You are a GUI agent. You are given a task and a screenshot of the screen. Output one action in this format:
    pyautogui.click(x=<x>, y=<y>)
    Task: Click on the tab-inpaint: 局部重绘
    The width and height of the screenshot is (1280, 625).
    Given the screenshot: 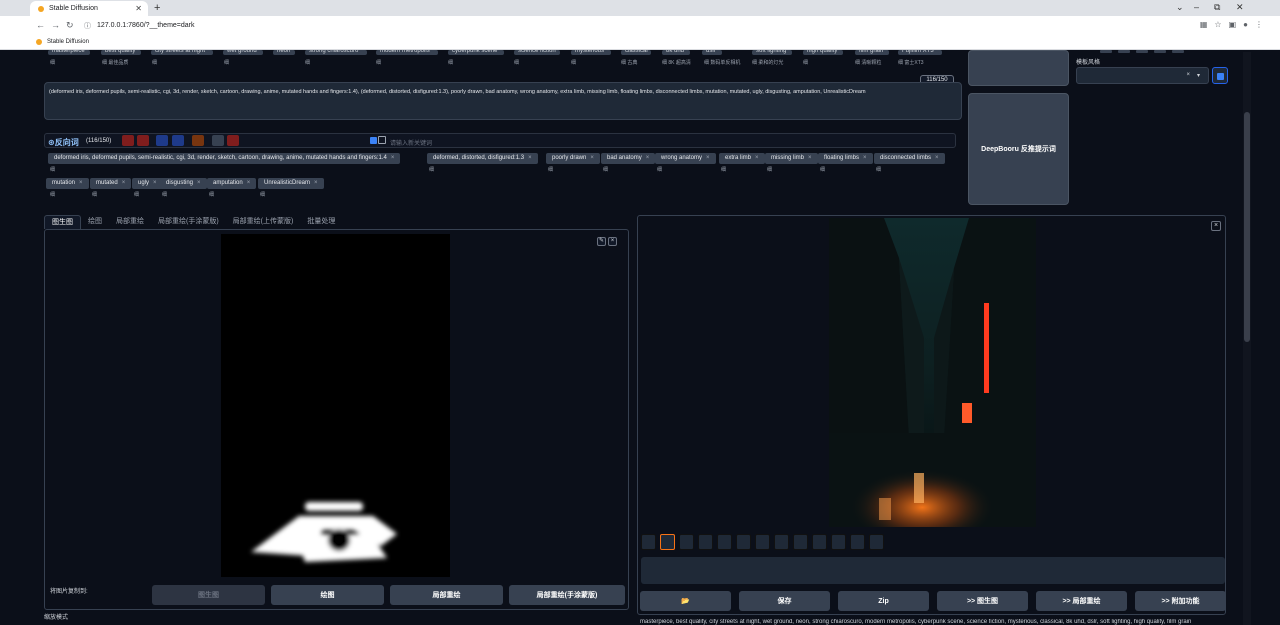 What is the action you would take?
    pyautogui.click(x=130, y=222)
    